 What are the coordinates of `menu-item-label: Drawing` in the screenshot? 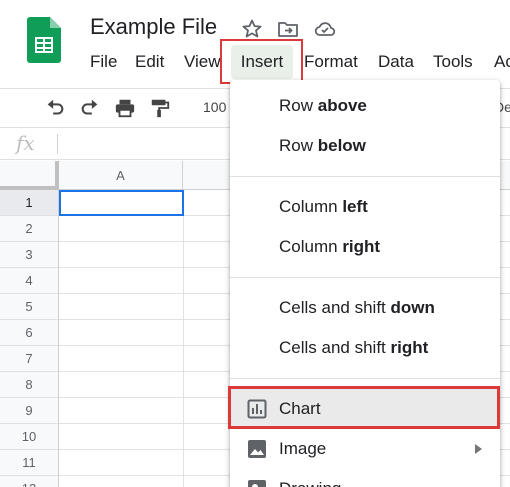 It's located at (310, 483).